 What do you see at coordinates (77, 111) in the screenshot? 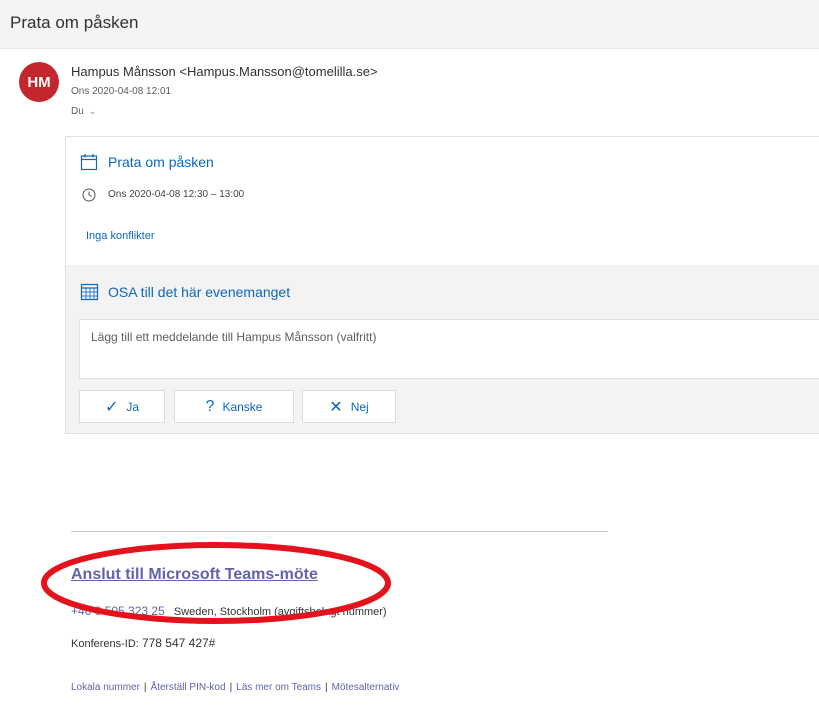
I see `recipient-name: Du` at bounding box center [77, 111].